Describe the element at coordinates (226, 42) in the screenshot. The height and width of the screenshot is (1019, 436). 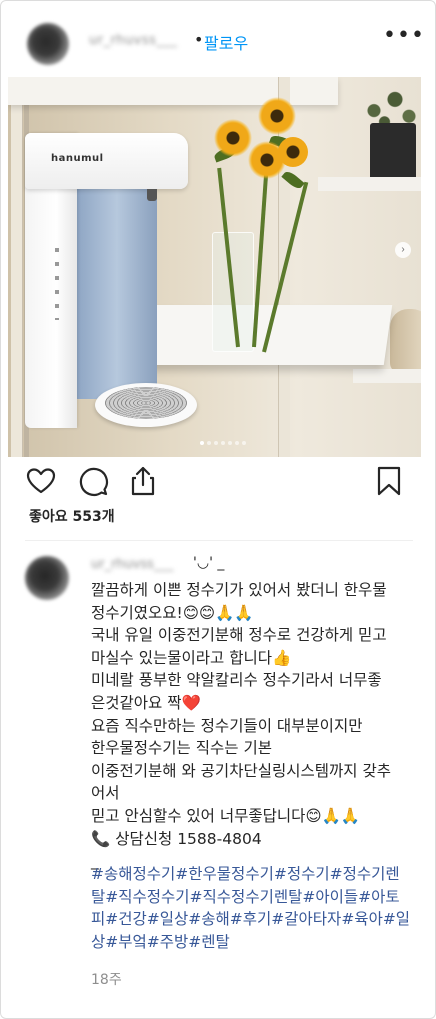
I see `follow-button: 팔로우` at that location.